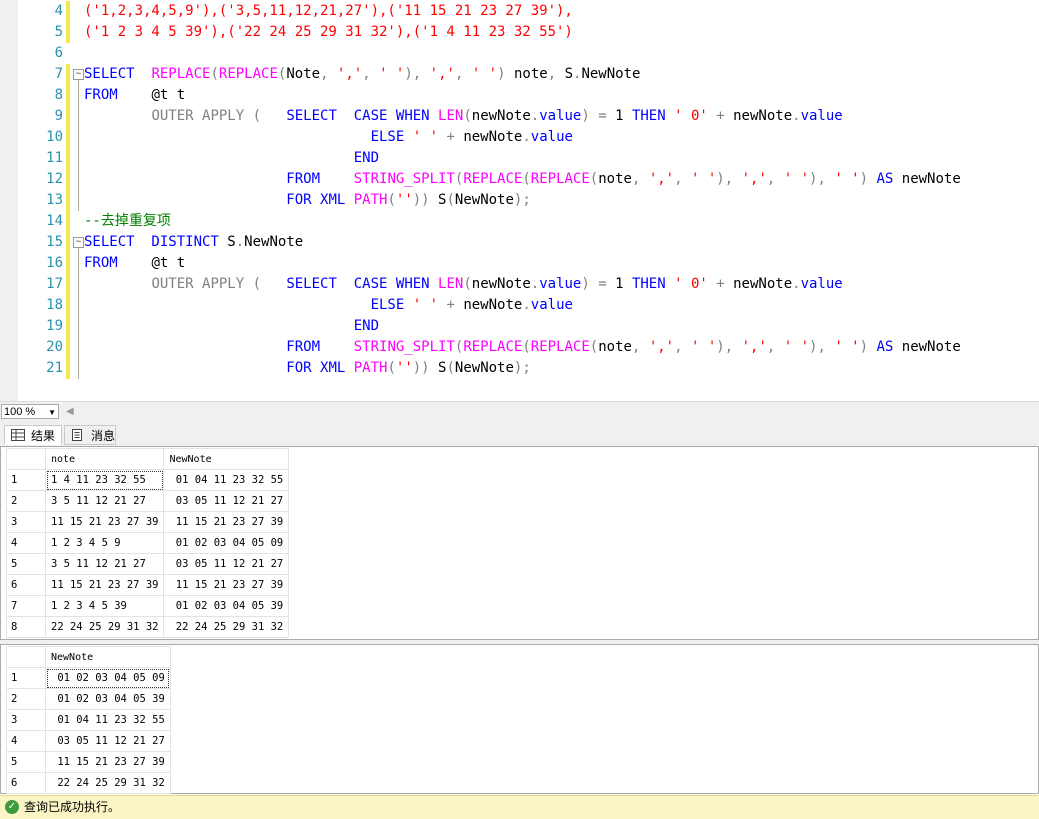 This screenshot has height=819, width=1039. I want to click on zoom-select: 100 % ▼, so click(30, 411).